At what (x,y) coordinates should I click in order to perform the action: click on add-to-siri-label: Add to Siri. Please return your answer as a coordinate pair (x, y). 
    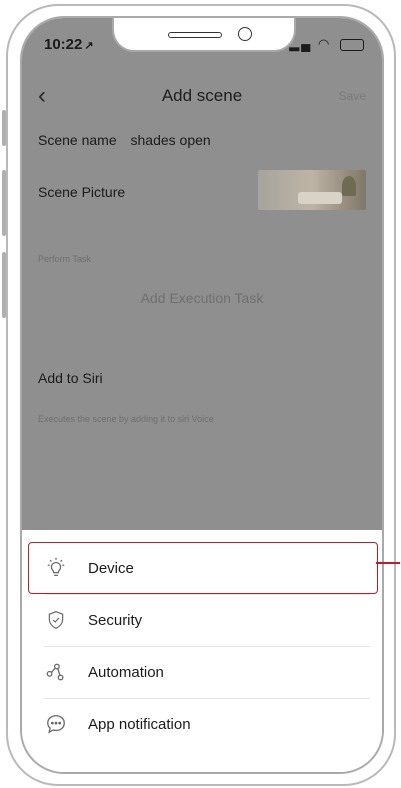
    Looking at the image, I should click on (70, 378).